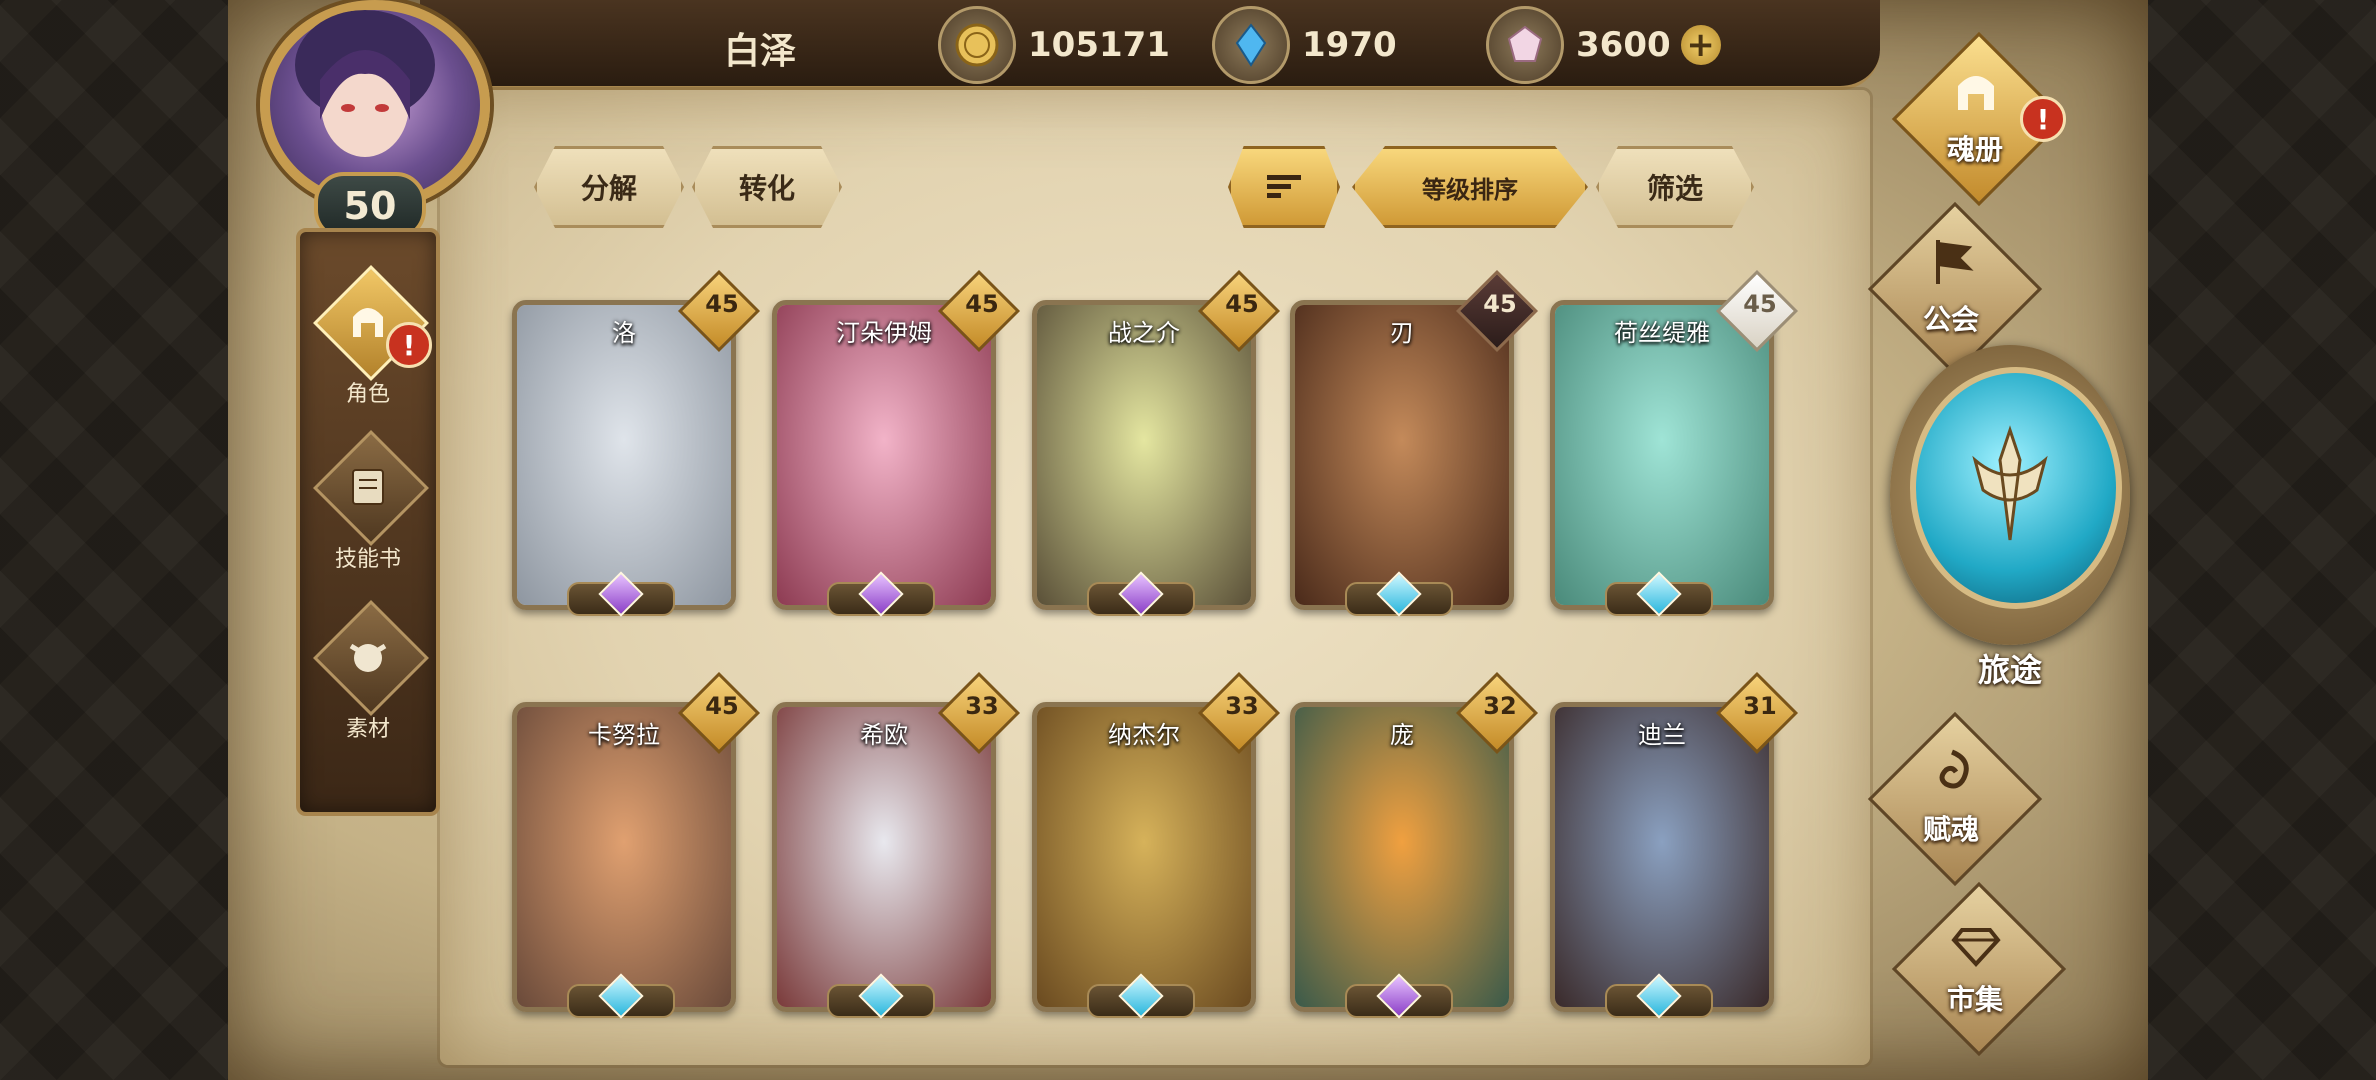 The image size is (2376, 1080). I want to click on card-frame: 荷丝缇雅, so click(1662, 455).